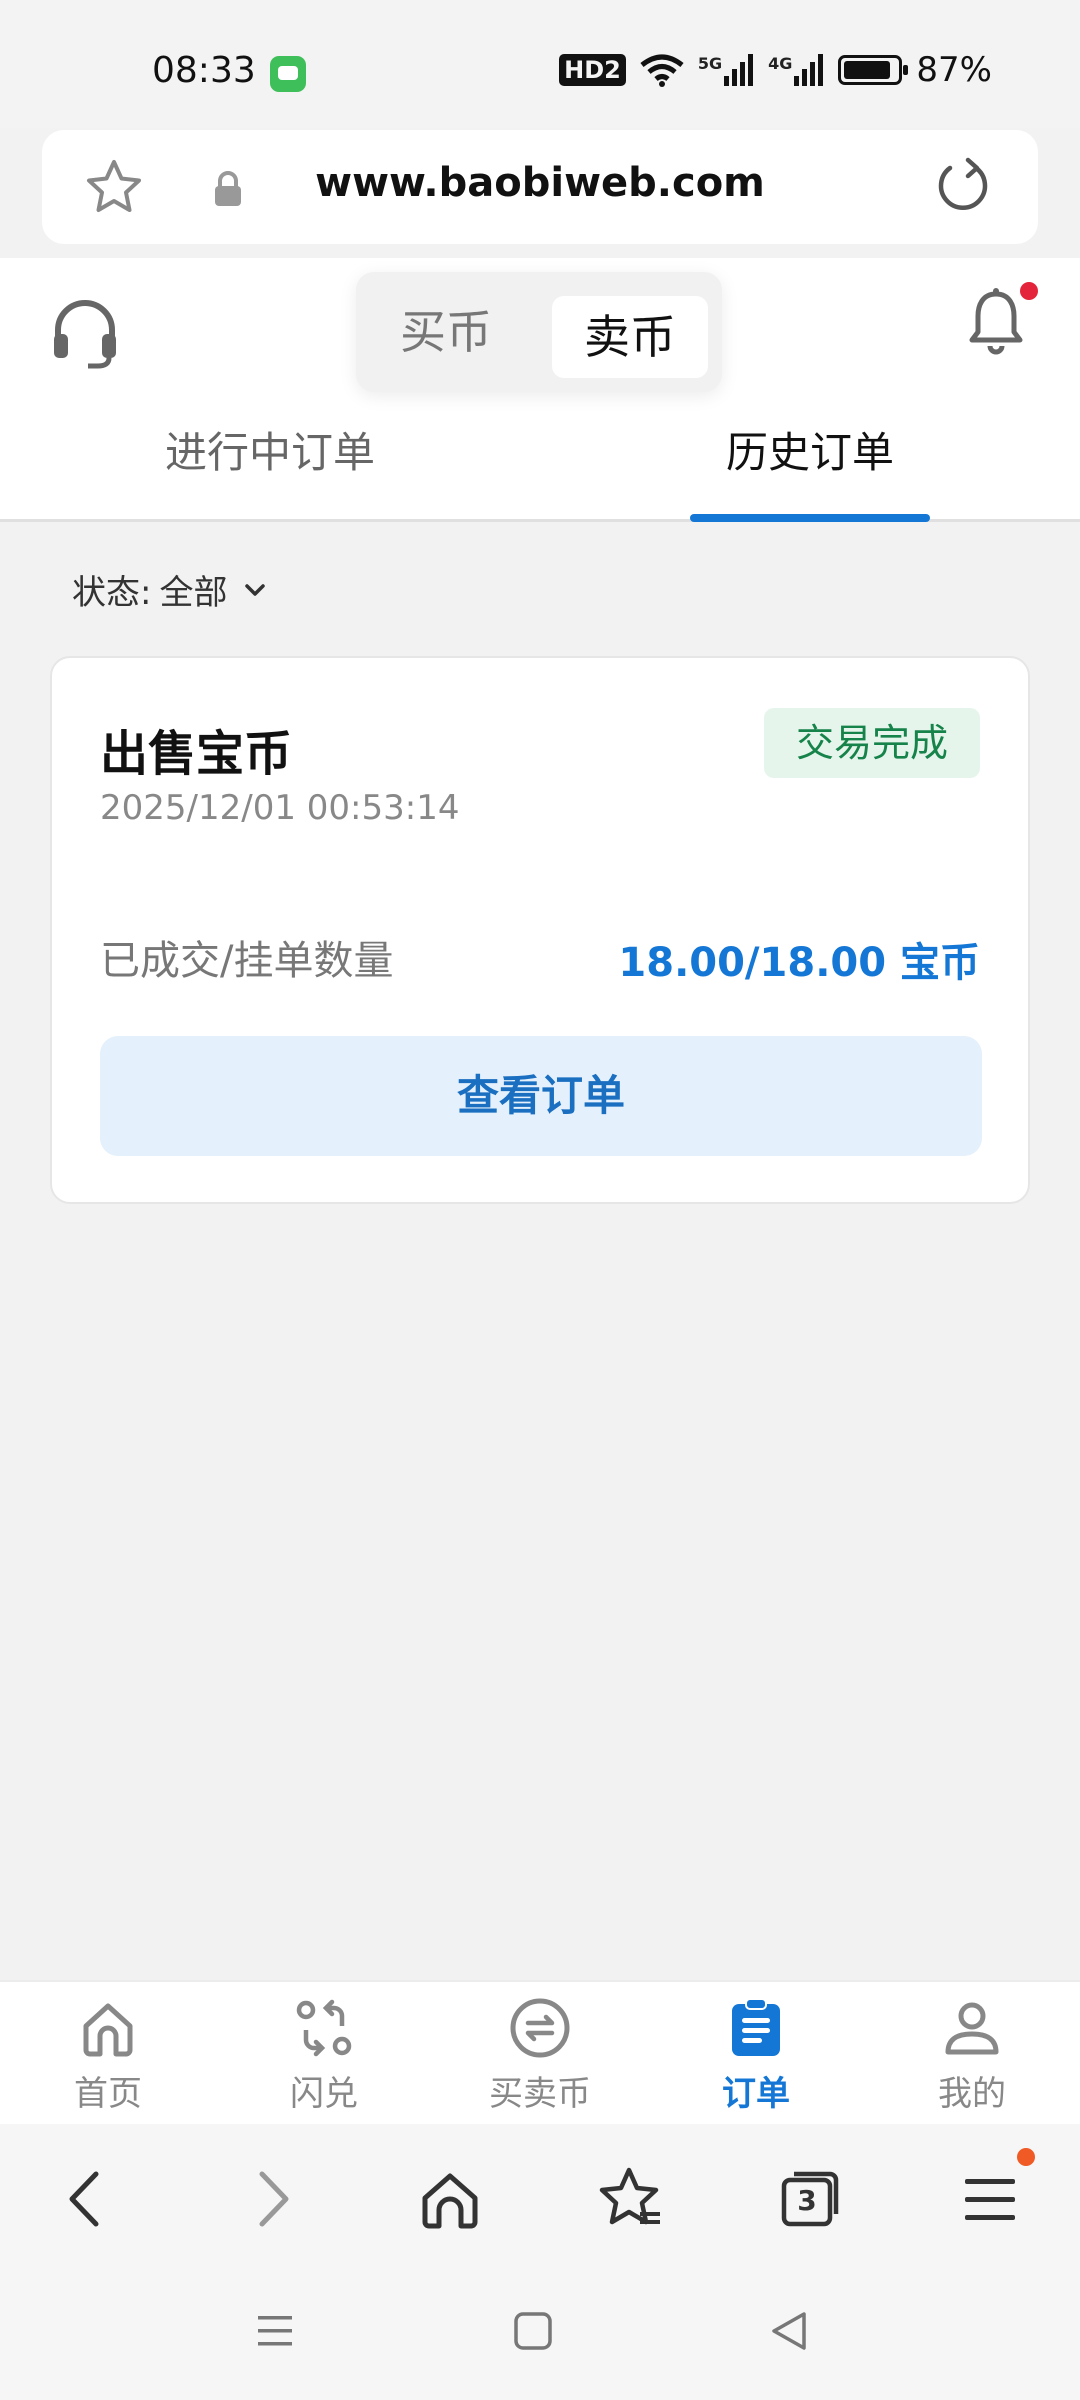  What do you see at coordinates (1029, 291) in the screenshot?
I see `notification-dot` at bounding box center [1029, 291].